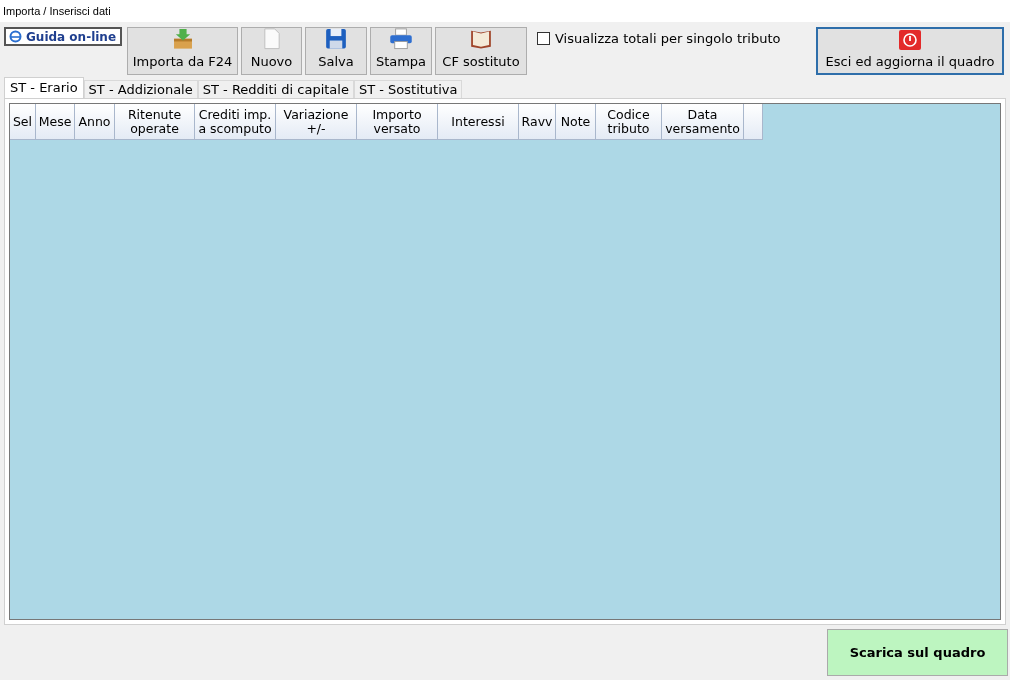 This screenshot has width=1010, height=680. I want to click on tab: ST - Erario, so click(44, 87).